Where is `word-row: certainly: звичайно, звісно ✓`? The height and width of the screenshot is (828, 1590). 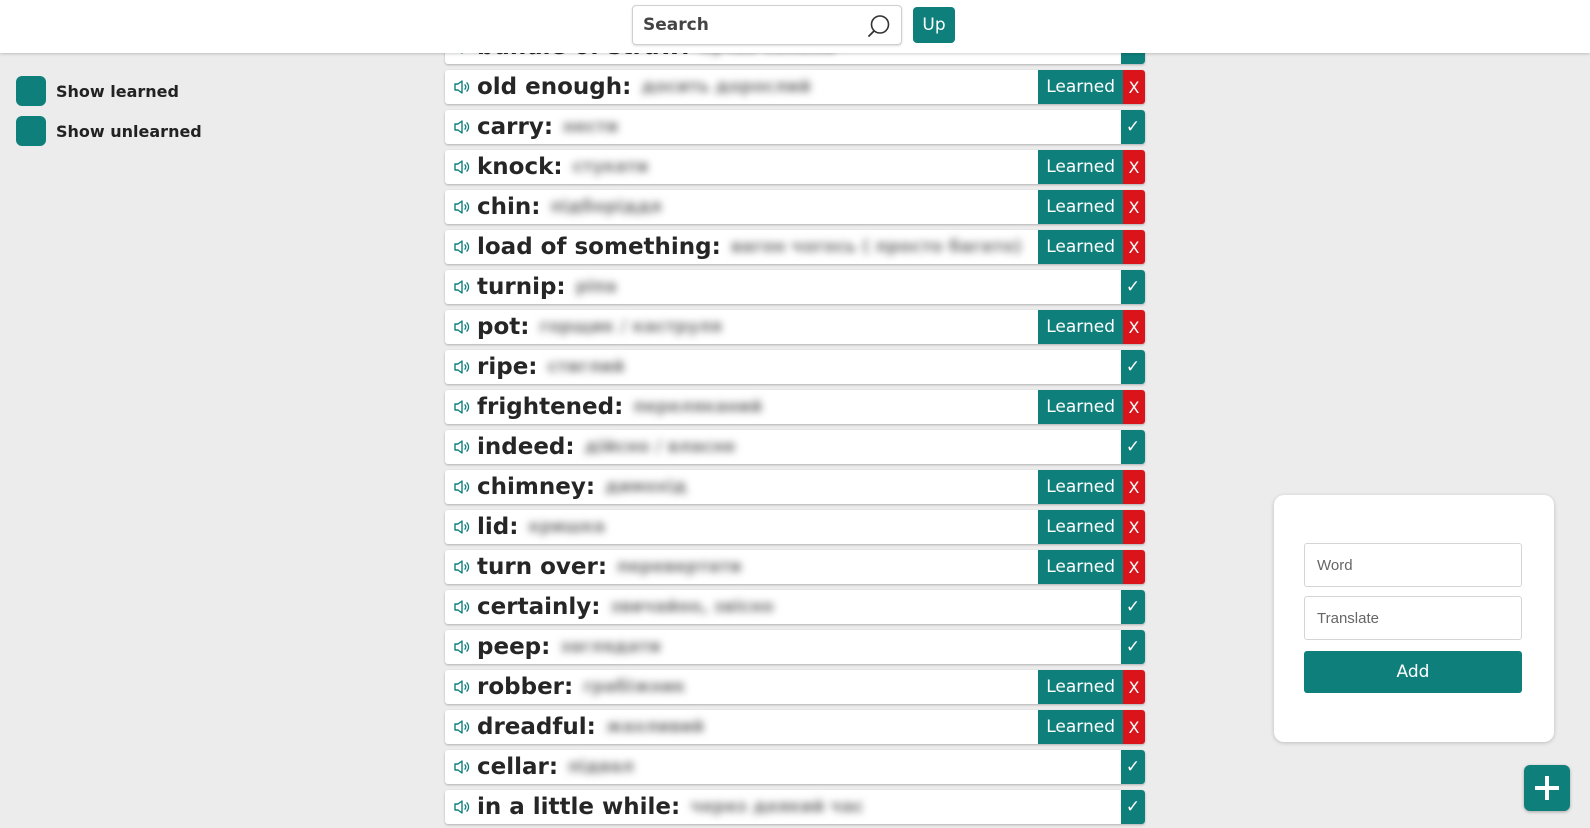
word-row: certainly: звичайно, звісно ✓ is located at coordinates (795, 607).